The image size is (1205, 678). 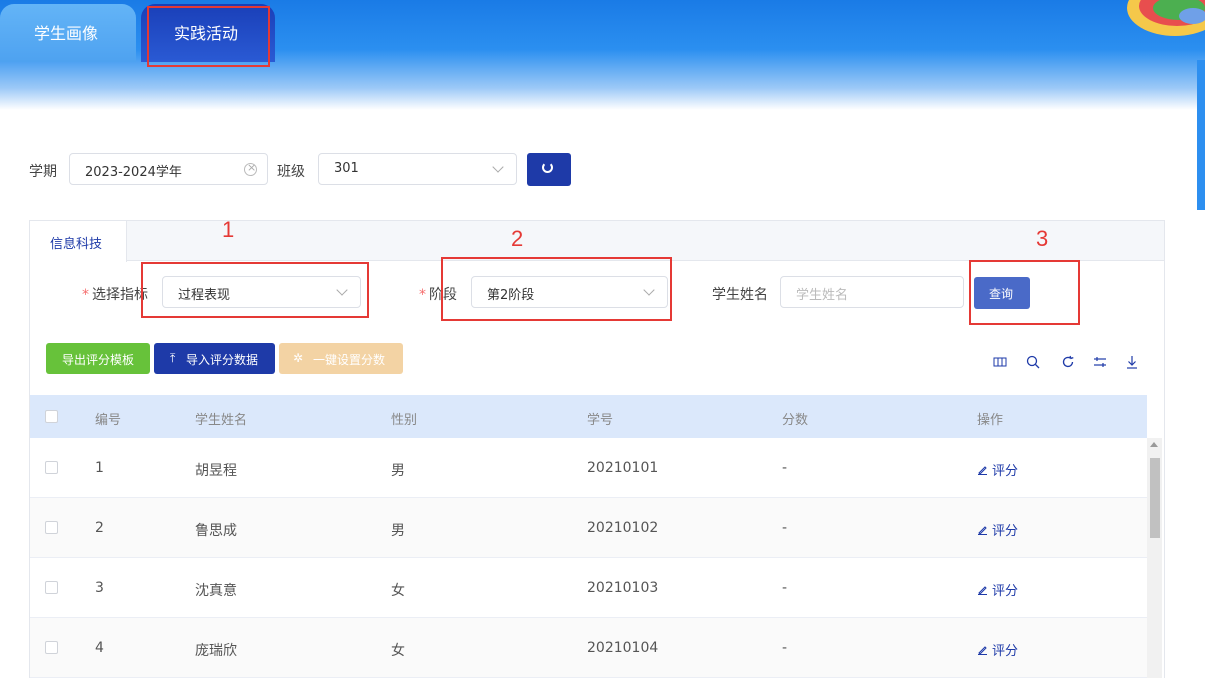 I want to click on scroll-up-icon, so click(x=1154, y=444).